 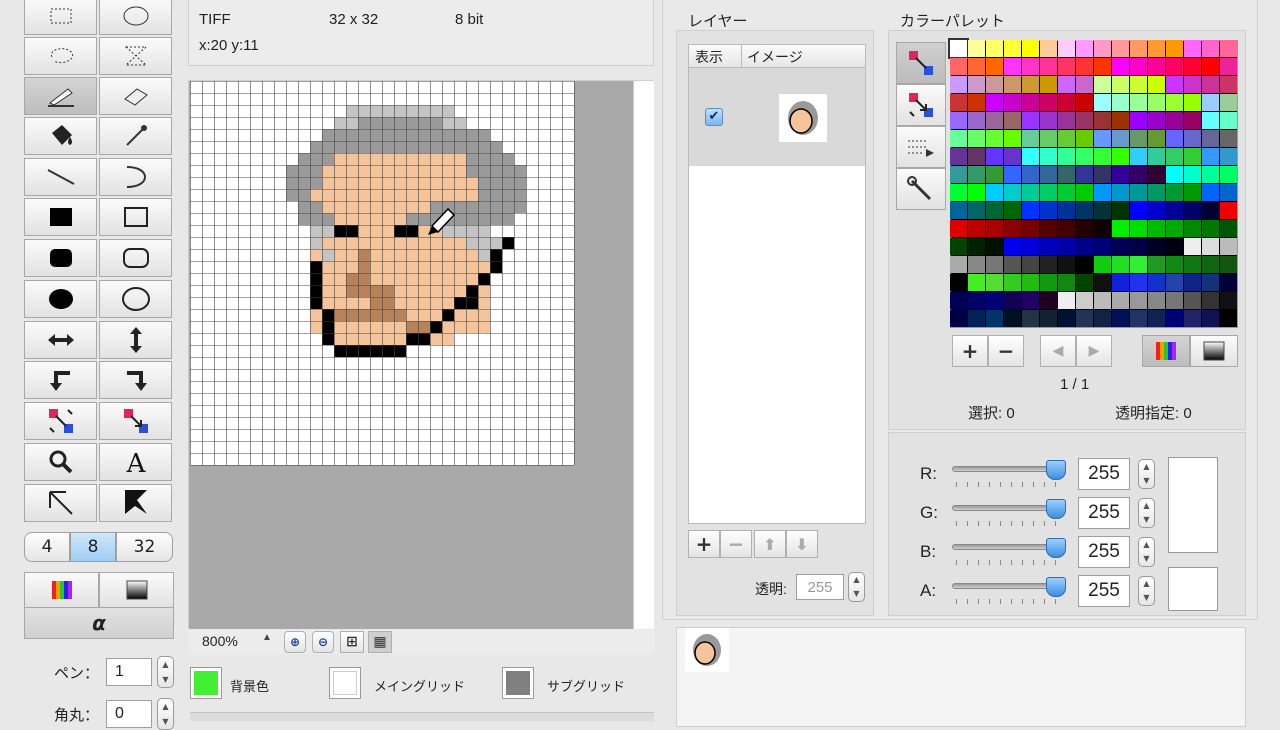 What do you see at coordinates (47, 547) in the screenshot?
I see `pen-size-4: 4` at bounding box center [47, 547].